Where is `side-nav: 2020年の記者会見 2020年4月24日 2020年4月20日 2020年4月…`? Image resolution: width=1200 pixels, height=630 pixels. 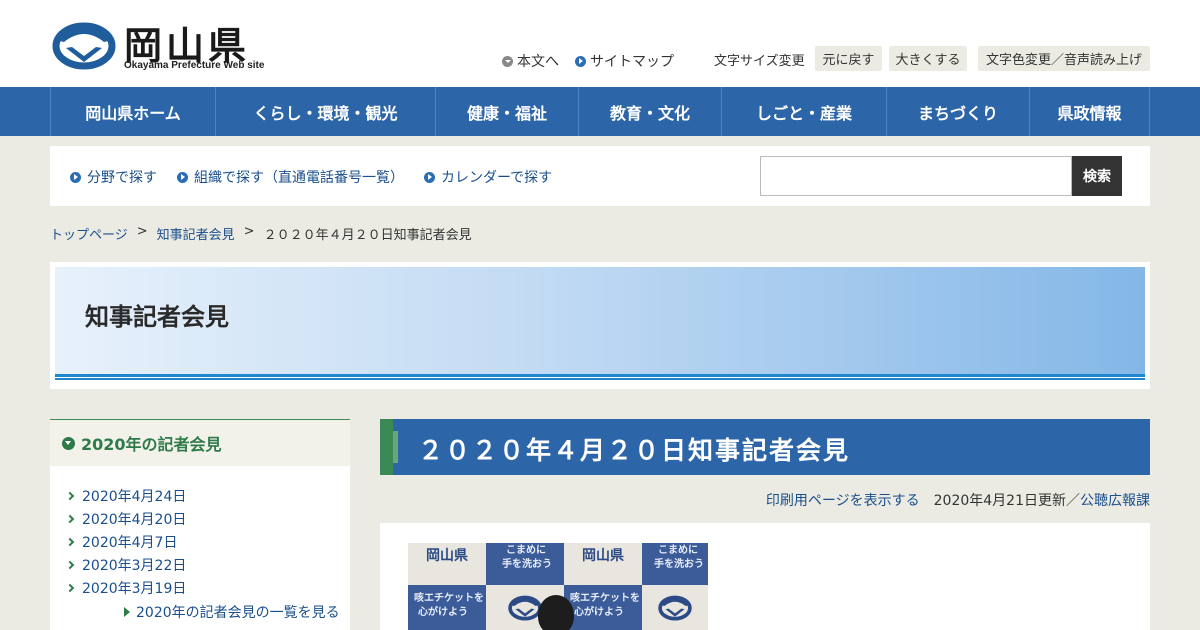 side-nav: 2020年の記者会見 2020年4月24日 2020年4月20日 2020年4月… is located at coordinates (200, 524).